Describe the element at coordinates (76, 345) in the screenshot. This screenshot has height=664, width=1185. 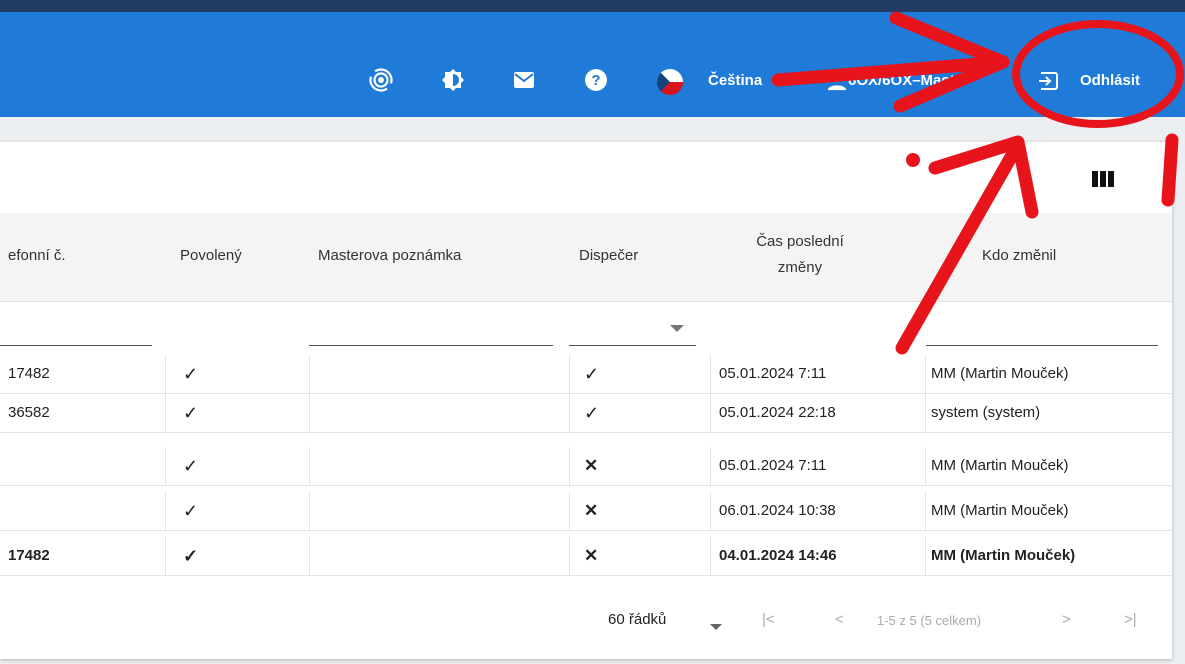
I see `filter-phone-input` at that location.